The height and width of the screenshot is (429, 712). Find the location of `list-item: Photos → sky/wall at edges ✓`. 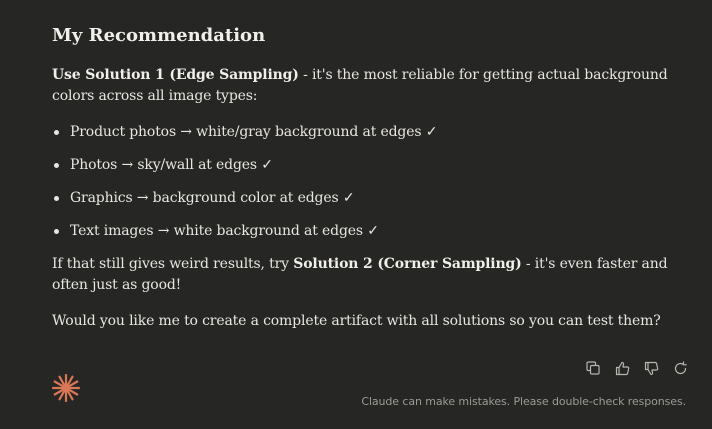

list-item: Photos → sky/wall at edges ✓ is located at coordinates (362, 165).